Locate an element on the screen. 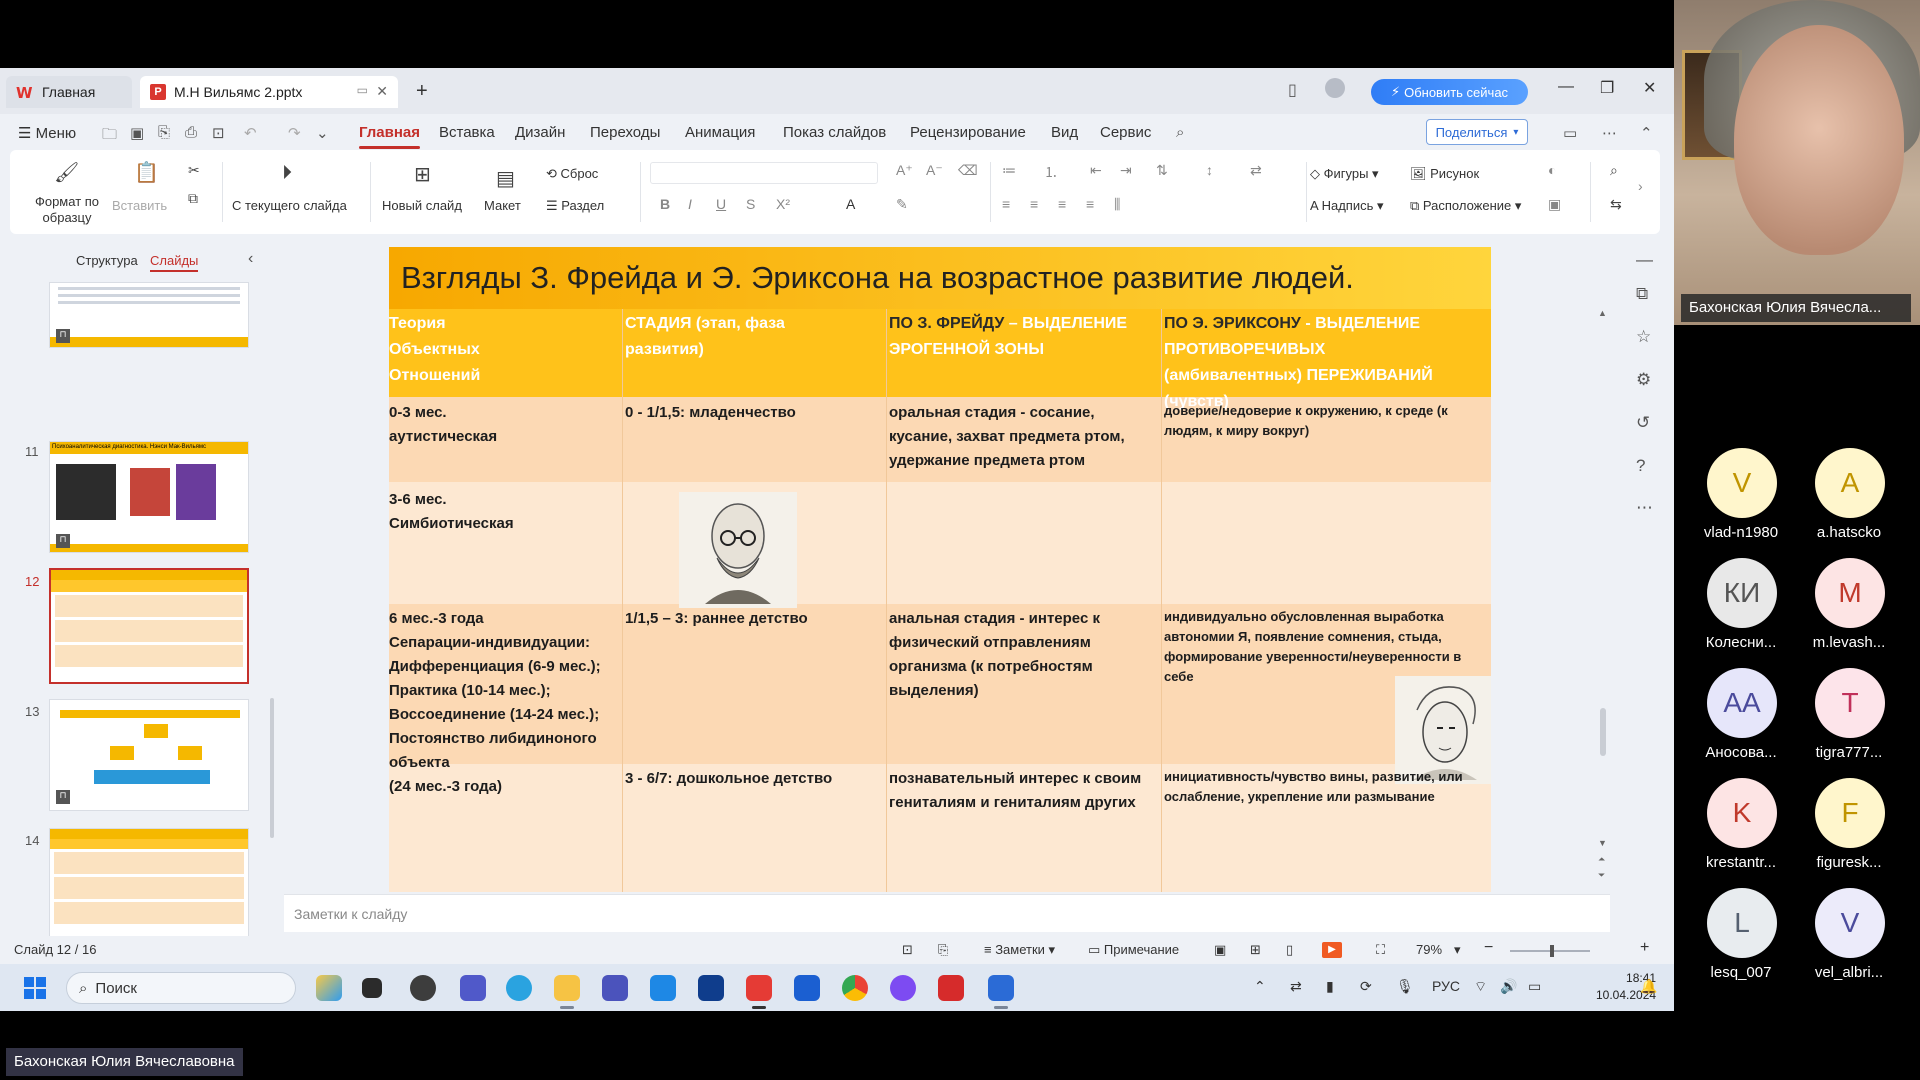  find-icon: ⌕ is located at coordinates (1614, 170).